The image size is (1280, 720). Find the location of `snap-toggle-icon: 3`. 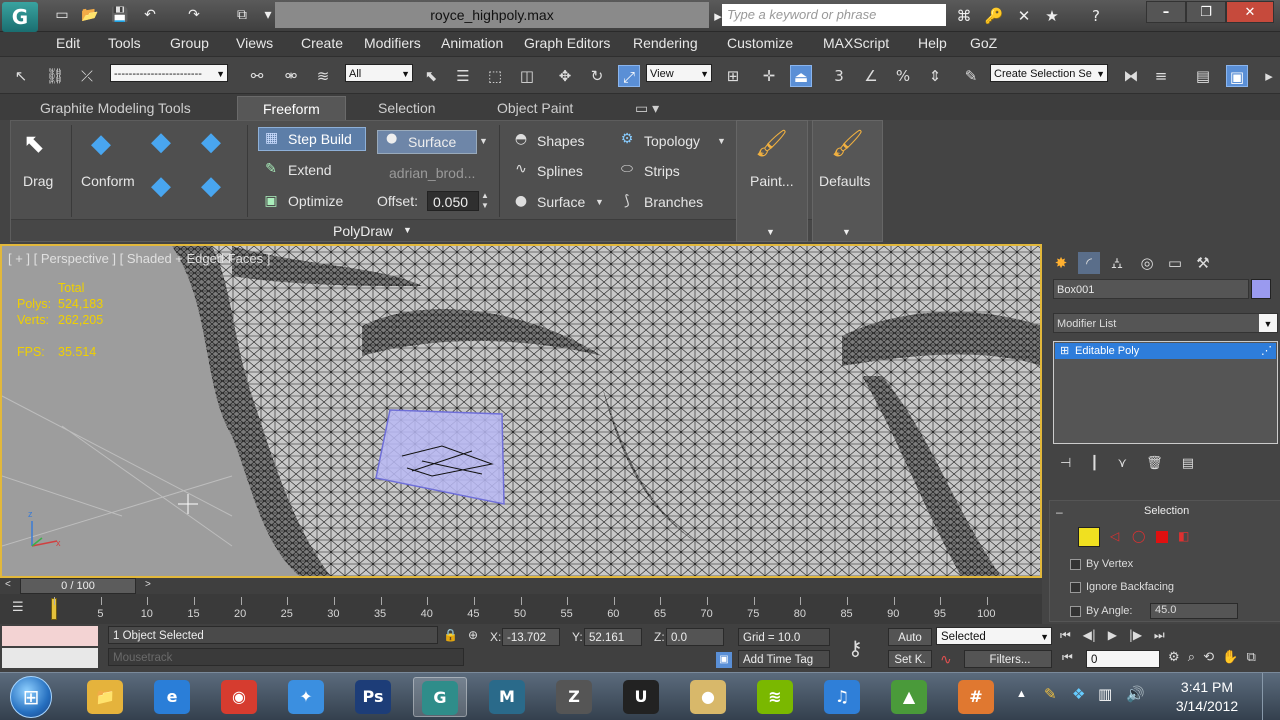

snap-toggle-icon: 3 is located at coordinates (839, 76).